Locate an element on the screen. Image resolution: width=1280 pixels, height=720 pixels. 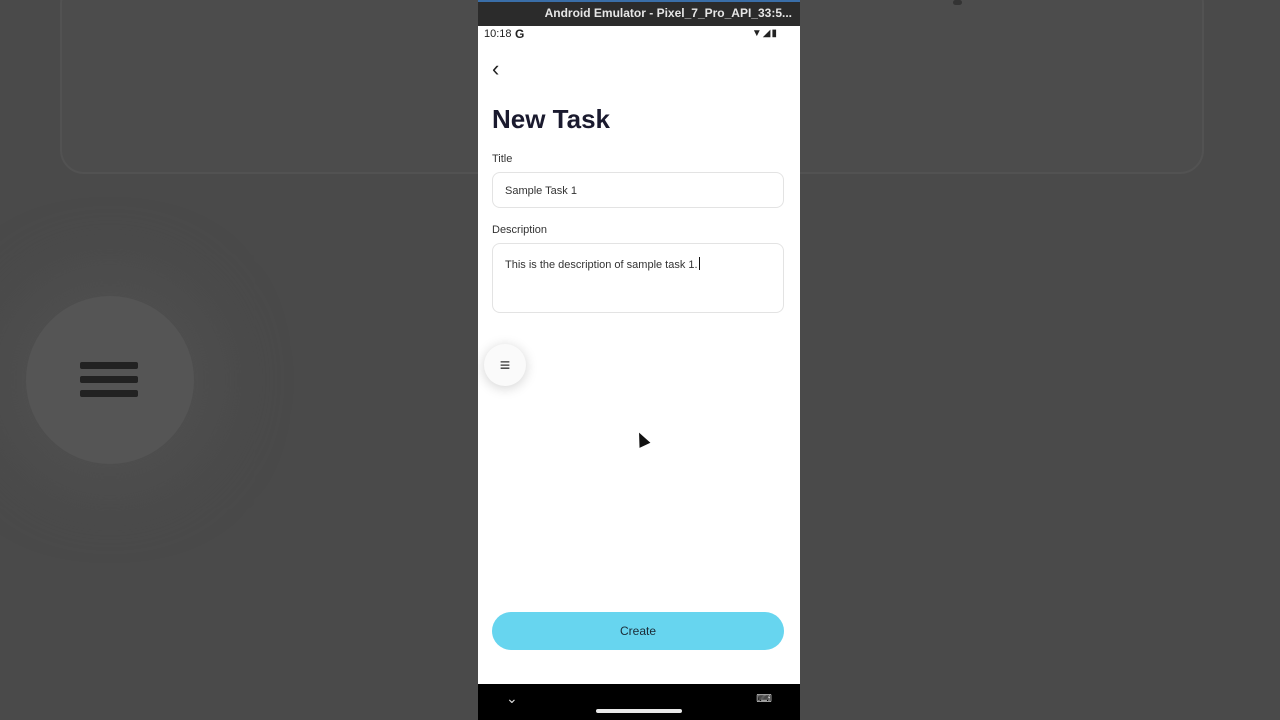
navigation-bar: ⌄ ⌨ is located at coordinates (639, 702).